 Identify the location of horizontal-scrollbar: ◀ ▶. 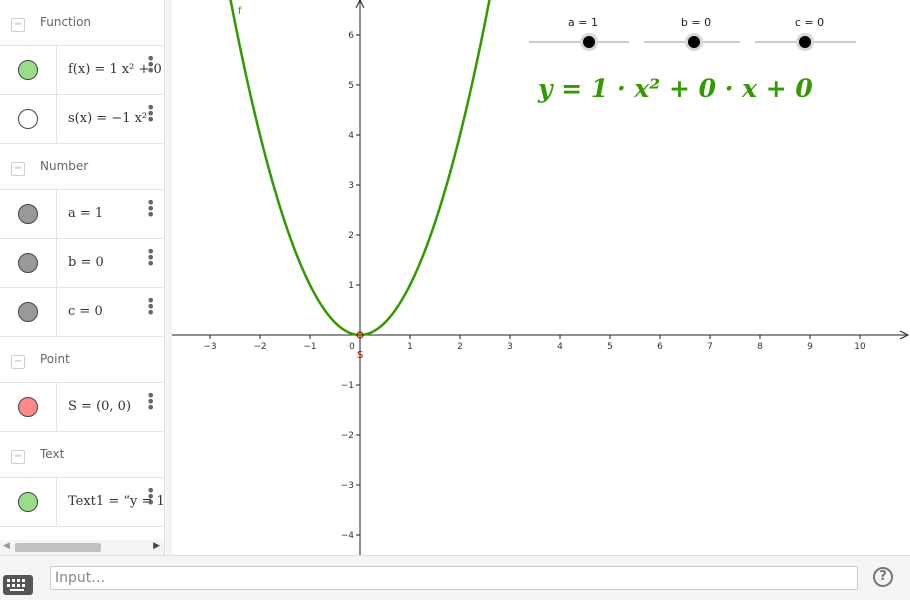
(82, 547).